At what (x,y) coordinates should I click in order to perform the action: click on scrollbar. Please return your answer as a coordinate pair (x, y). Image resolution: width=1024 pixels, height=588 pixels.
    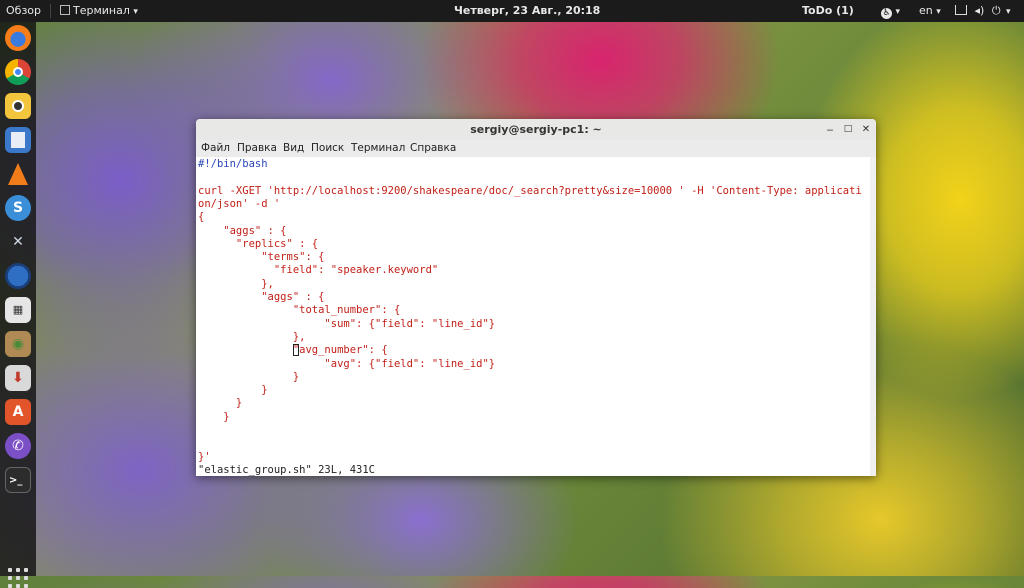
    Looking at the image, I should click on (873, 316).